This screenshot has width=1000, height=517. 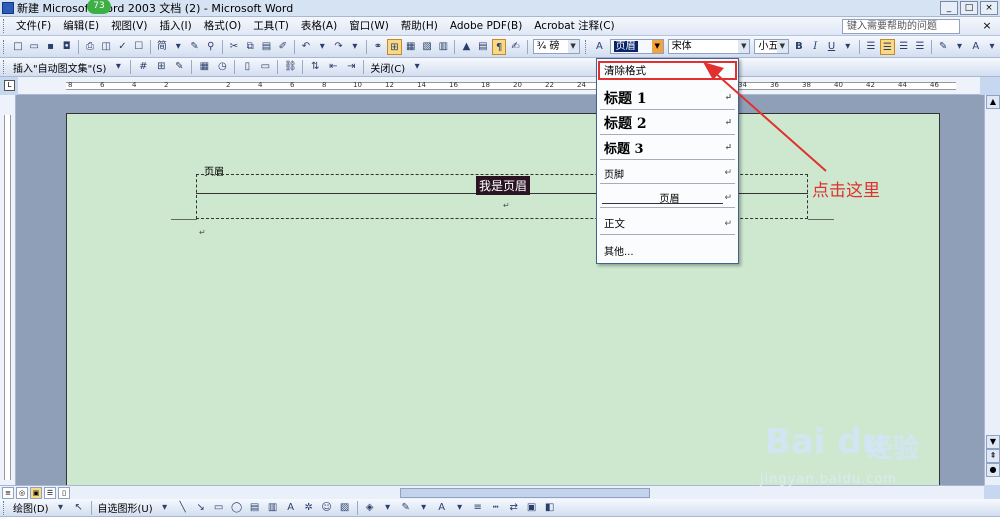 What do you see at coordinates (175, 26) in the screenshot?
I see `menu-insert: 插入(I)` at bounding box center [175, 26].